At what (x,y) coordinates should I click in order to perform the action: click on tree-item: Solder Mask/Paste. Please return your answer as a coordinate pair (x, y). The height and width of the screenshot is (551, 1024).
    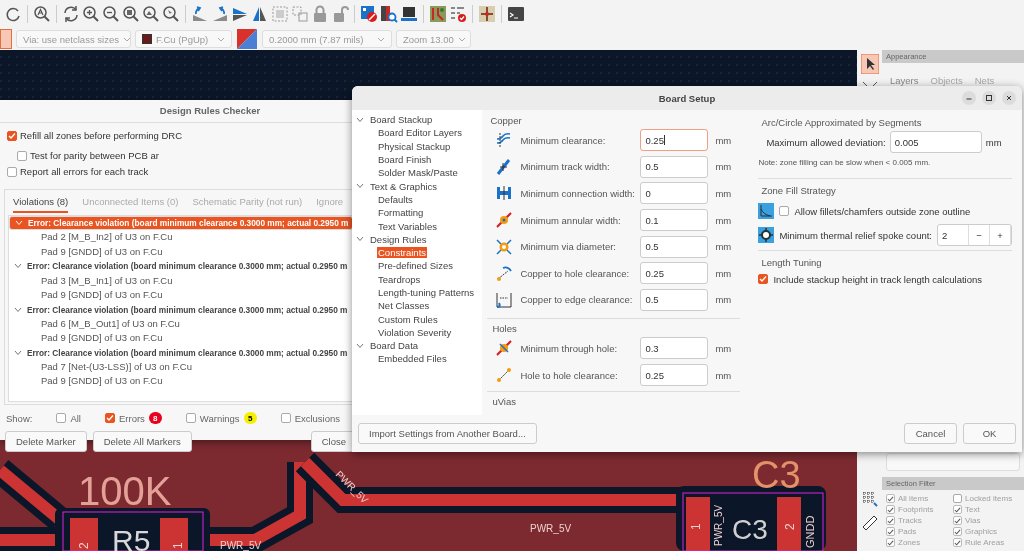
    Looking at the image, I should click on (418, 173).